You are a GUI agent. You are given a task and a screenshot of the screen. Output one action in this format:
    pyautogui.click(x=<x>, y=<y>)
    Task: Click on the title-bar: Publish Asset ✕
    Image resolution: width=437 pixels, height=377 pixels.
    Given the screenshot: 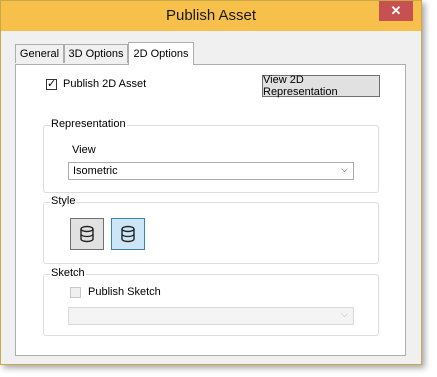 What is the action you would take?
    pyautogui.click(x=211, y=16)
    